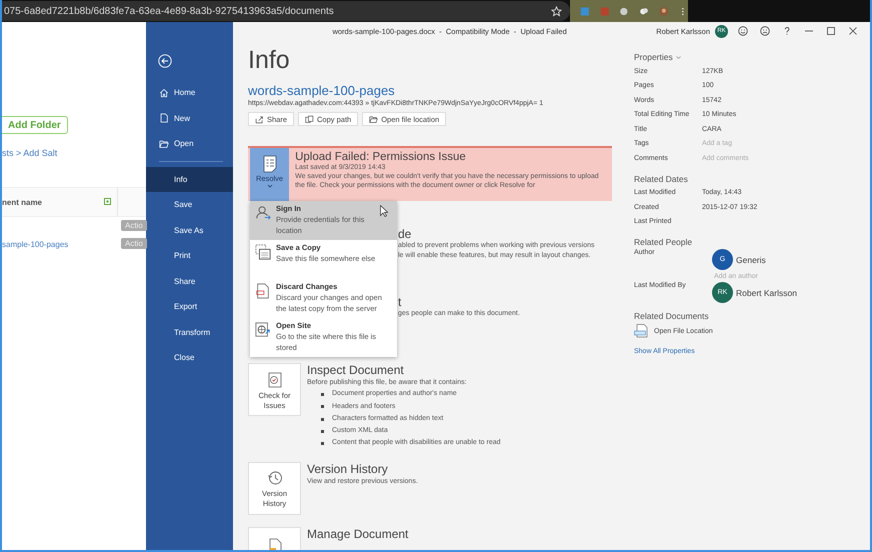 The width and height of the screenshot is (872, 552). I want to click on person-icon, so click(263, 213).